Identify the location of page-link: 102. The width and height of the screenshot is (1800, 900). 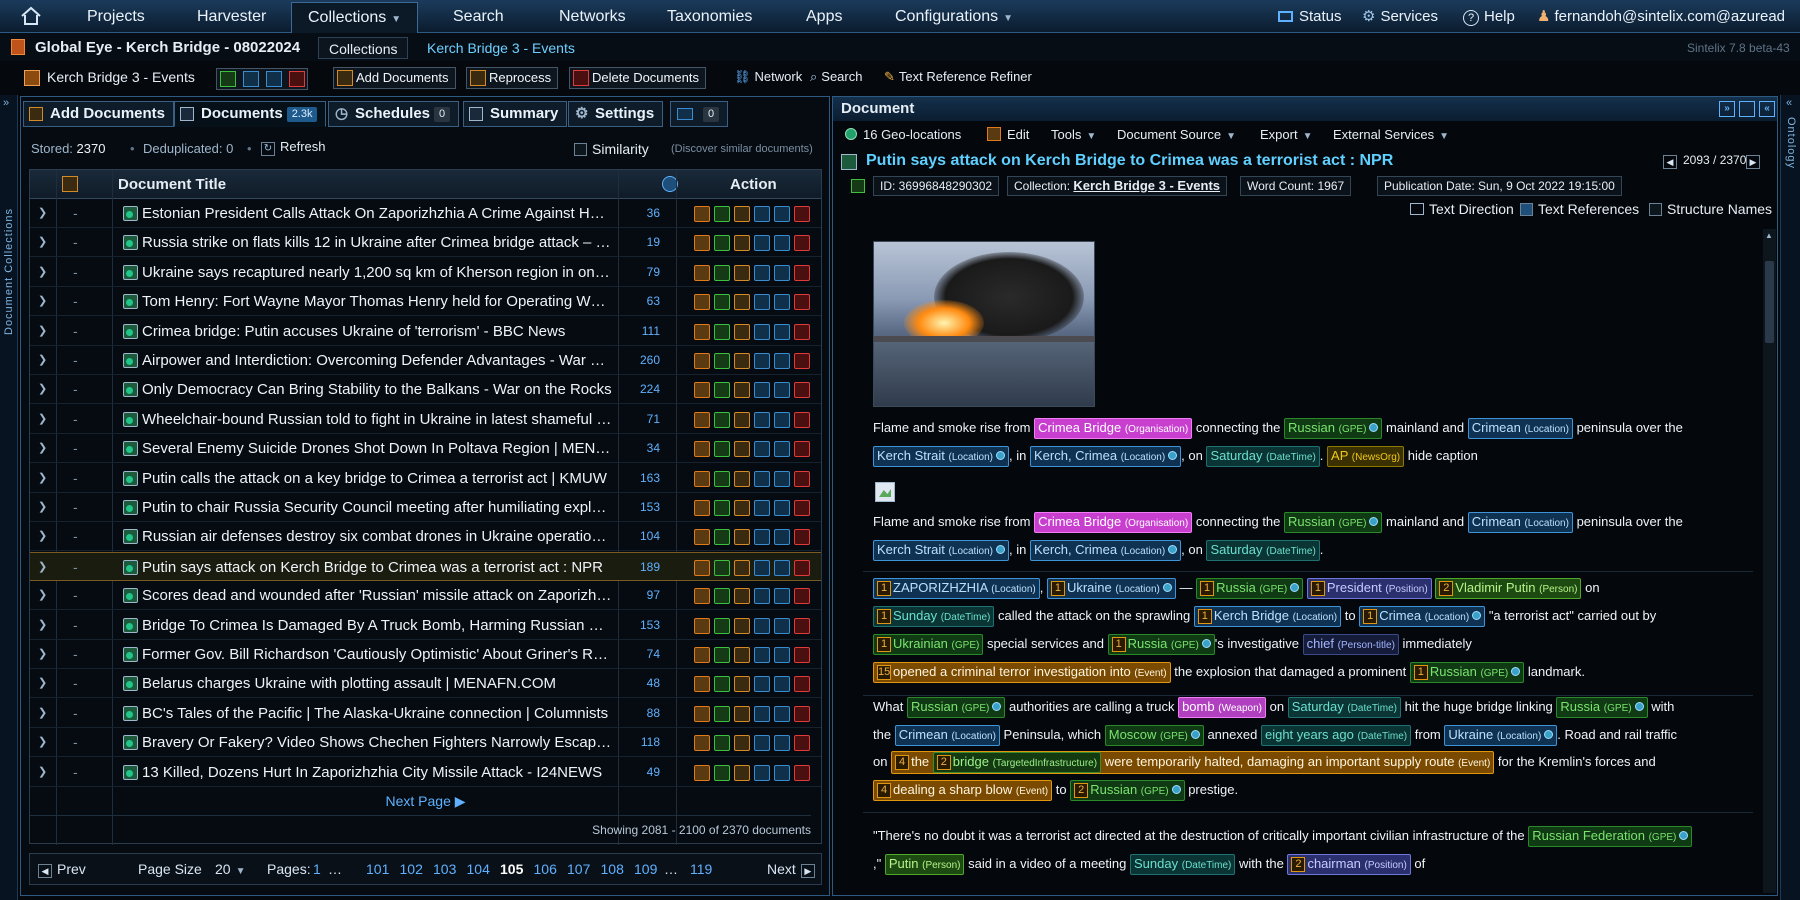
(411, 869).